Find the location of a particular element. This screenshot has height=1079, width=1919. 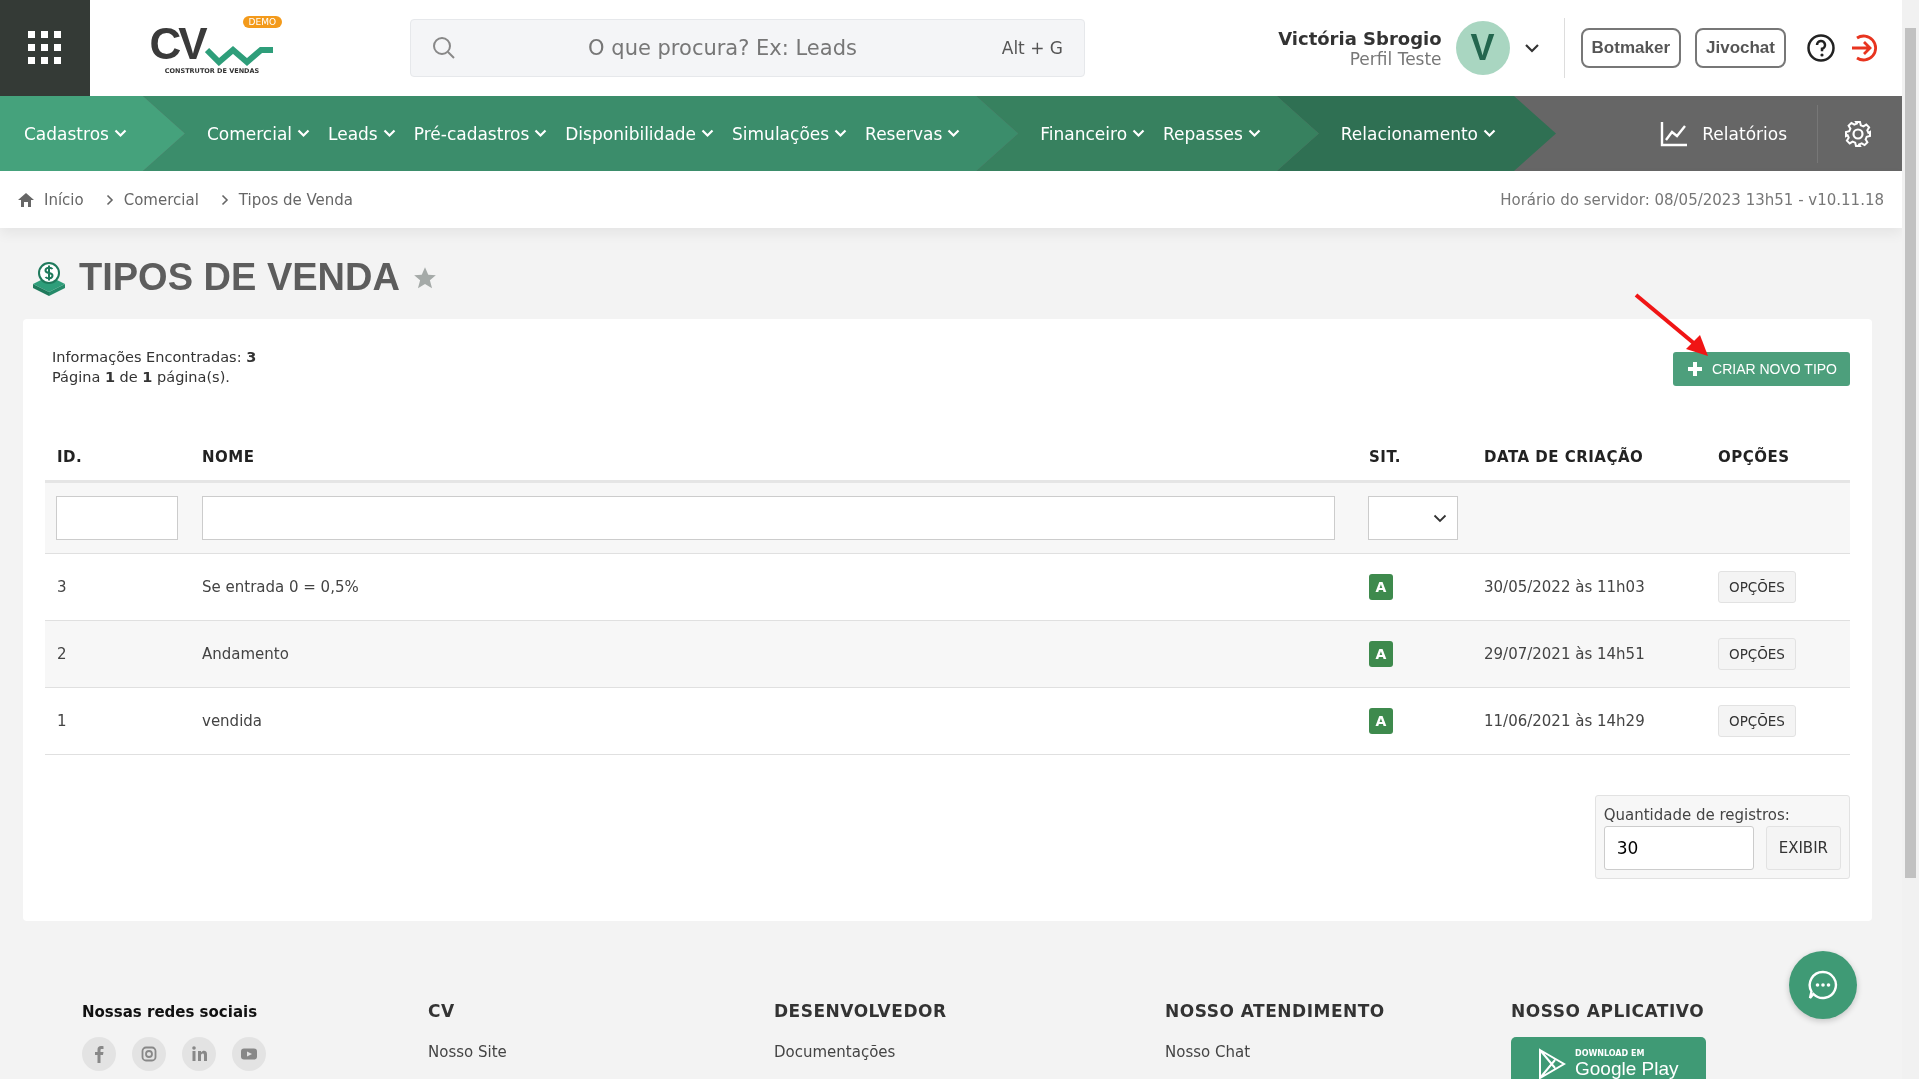

table-cell: 2 is located at coordinates (62, 654).